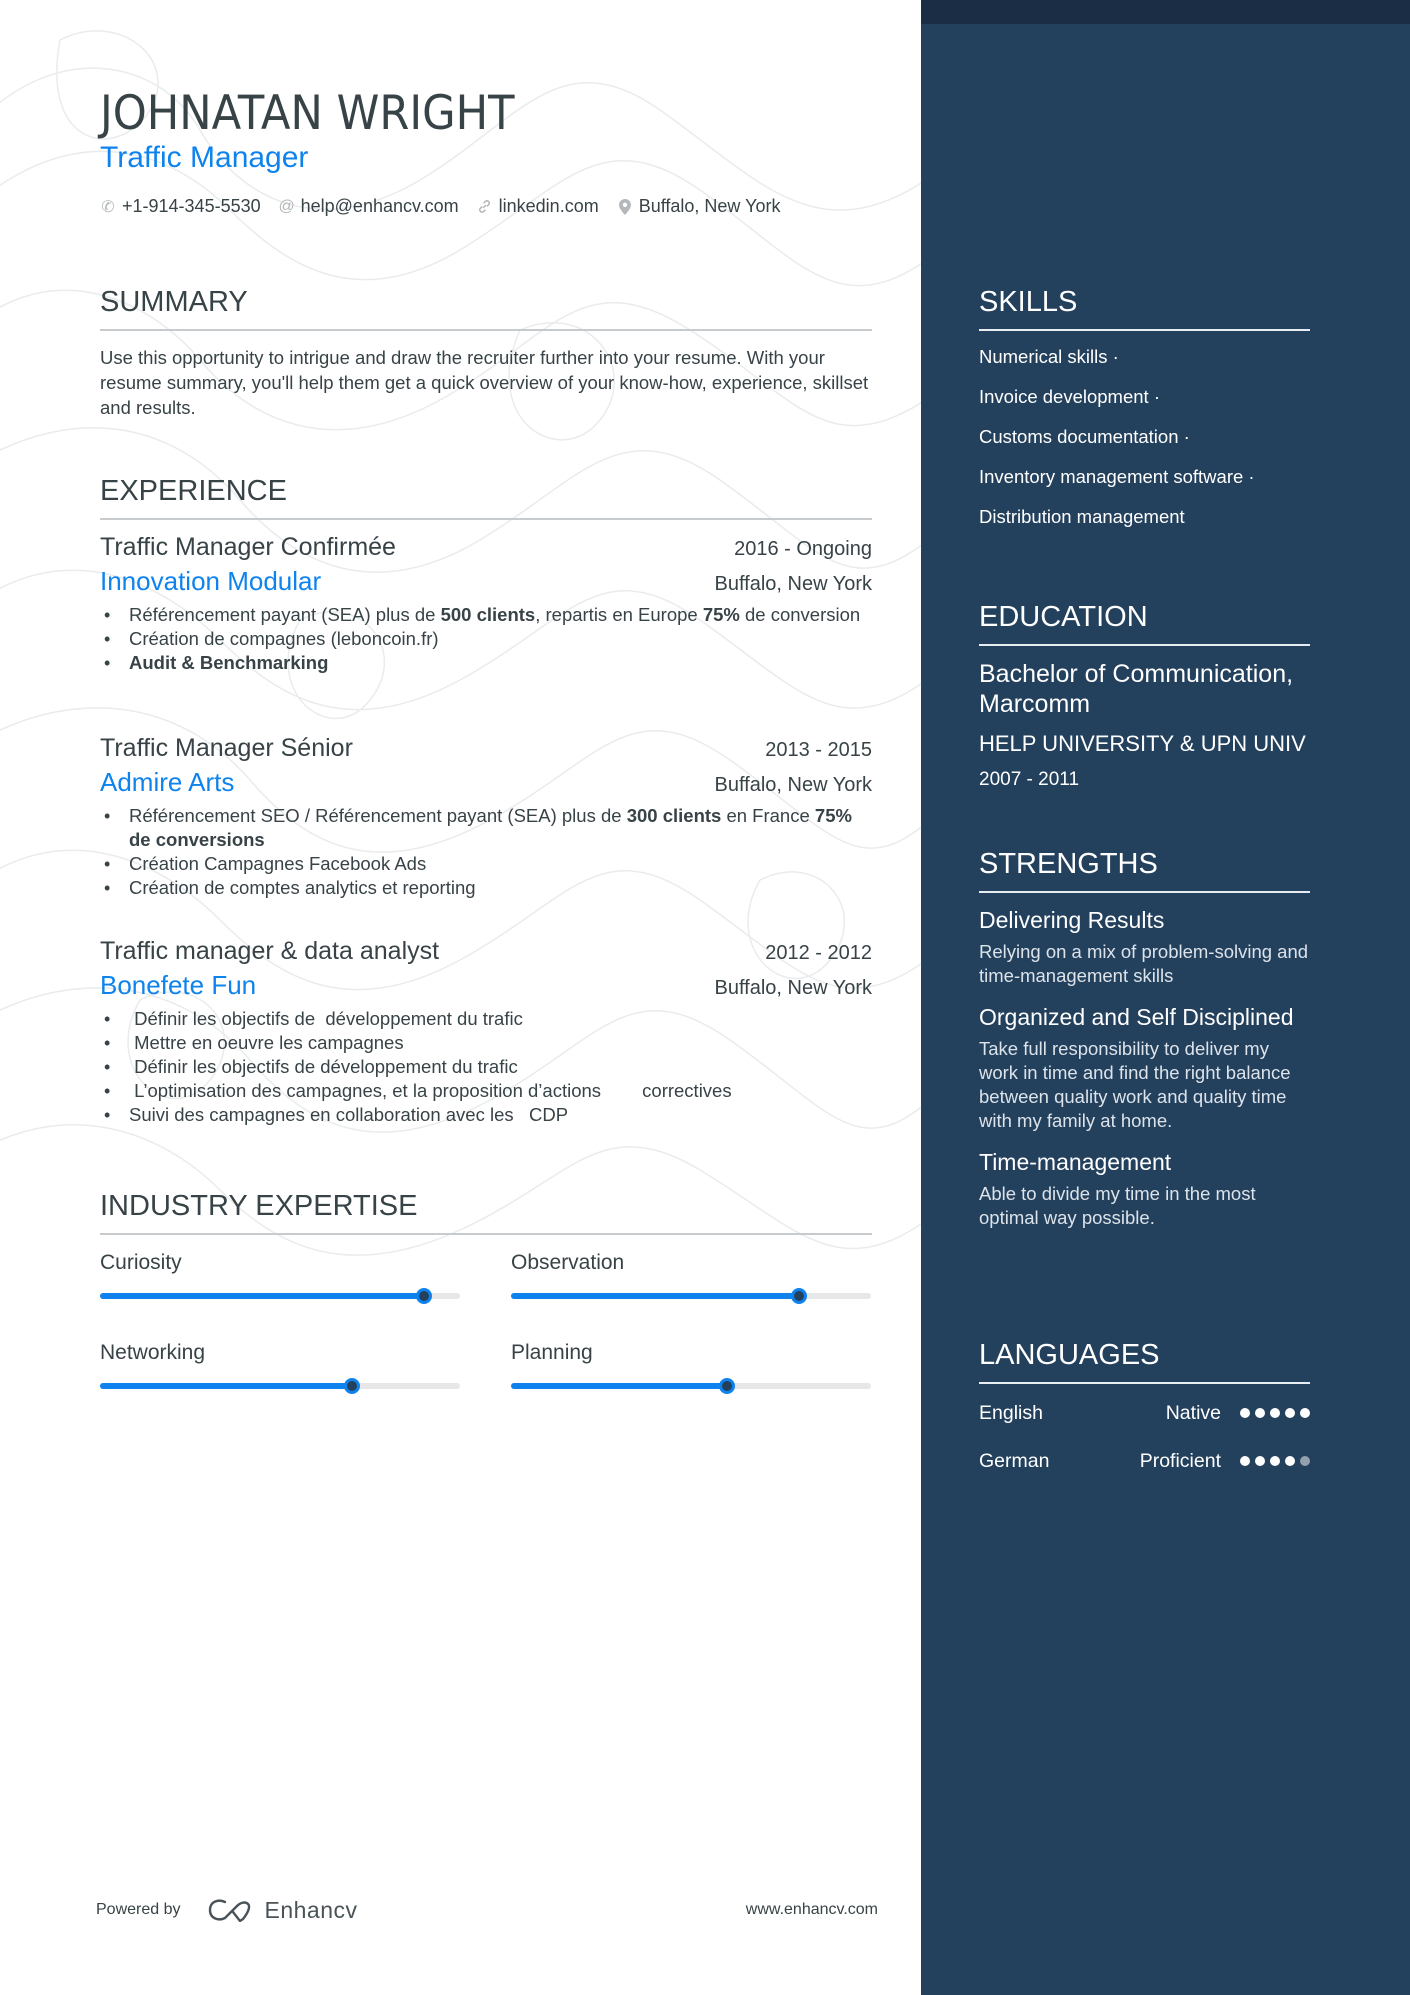 The image size is (1410, 1995). What do you see at coordinates (818, 953) in the screenshot?
I see `job-dates: 2012 - 2012` at bounding box center [818, 953].